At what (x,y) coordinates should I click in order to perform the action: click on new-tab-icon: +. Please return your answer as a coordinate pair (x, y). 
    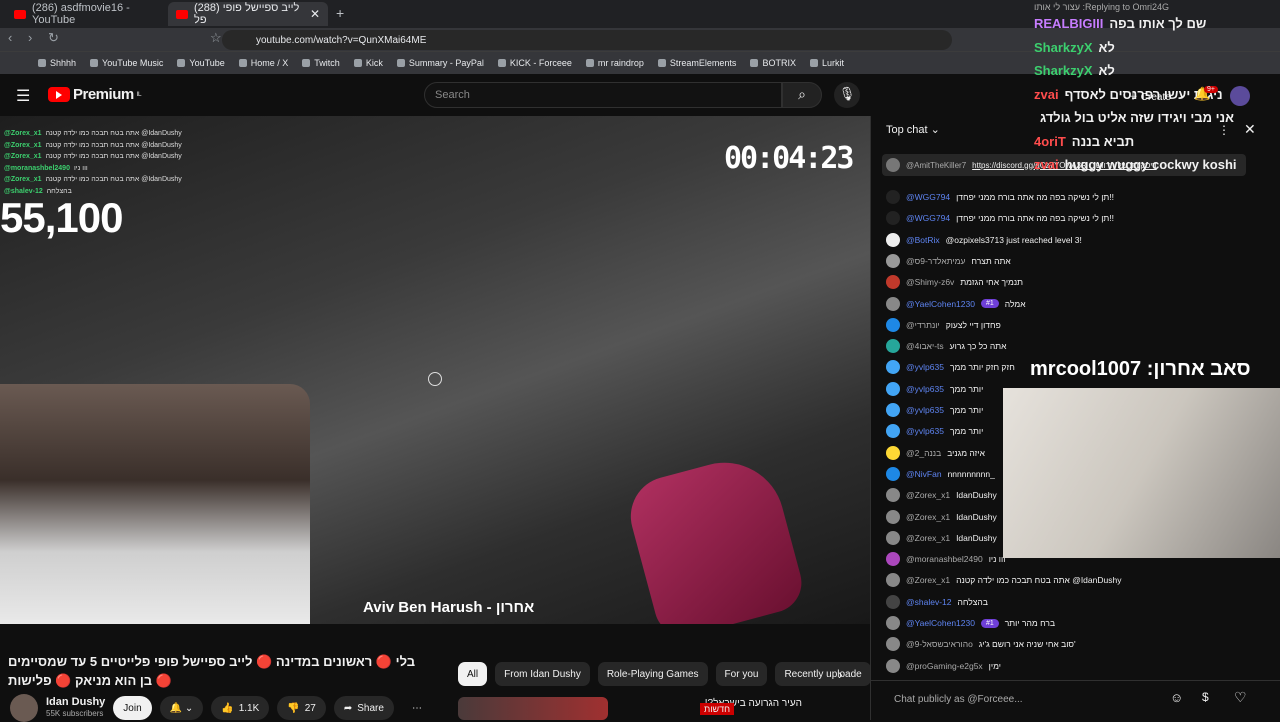
    Looking at the image, I should click on (340, 13).